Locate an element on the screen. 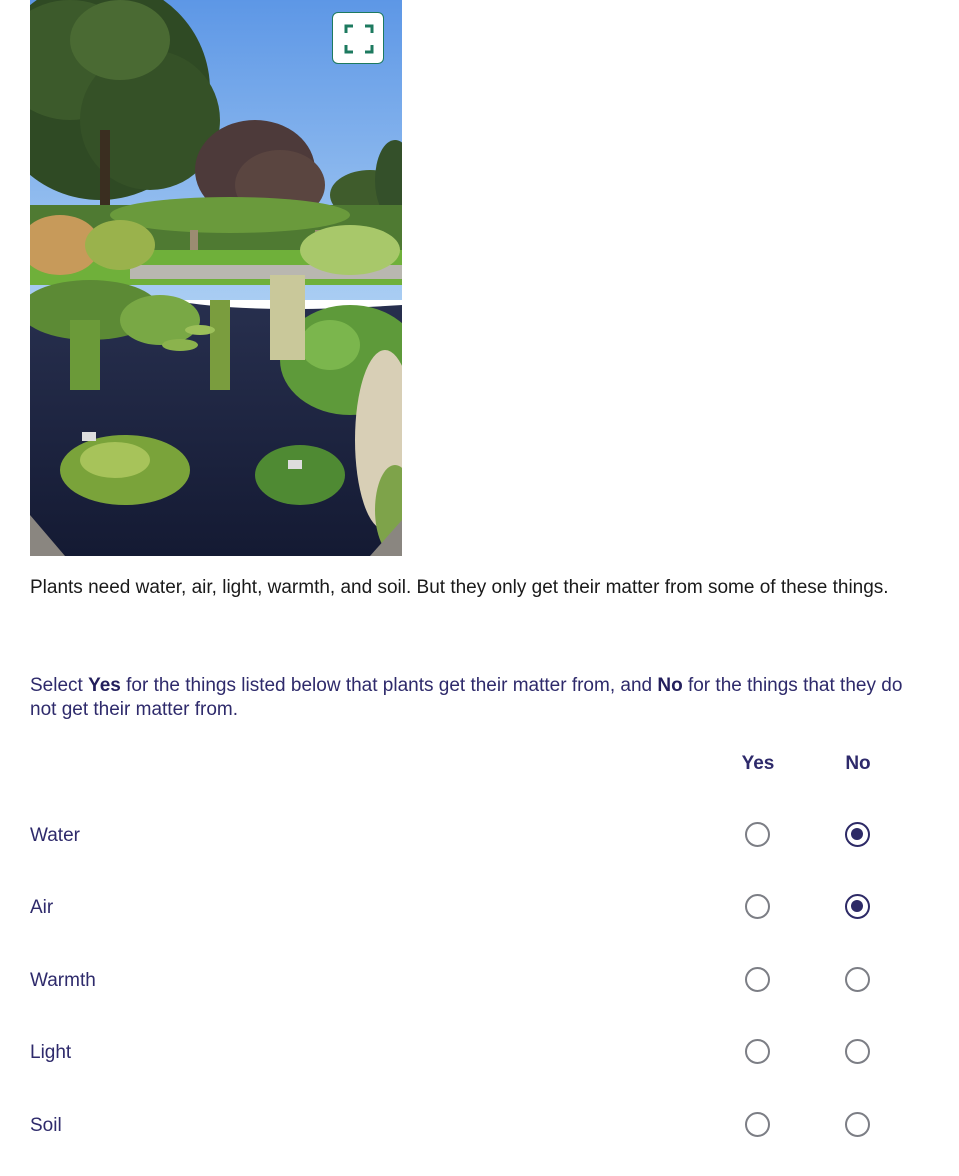  column-header-no: No is located at coordinates (858, 763).